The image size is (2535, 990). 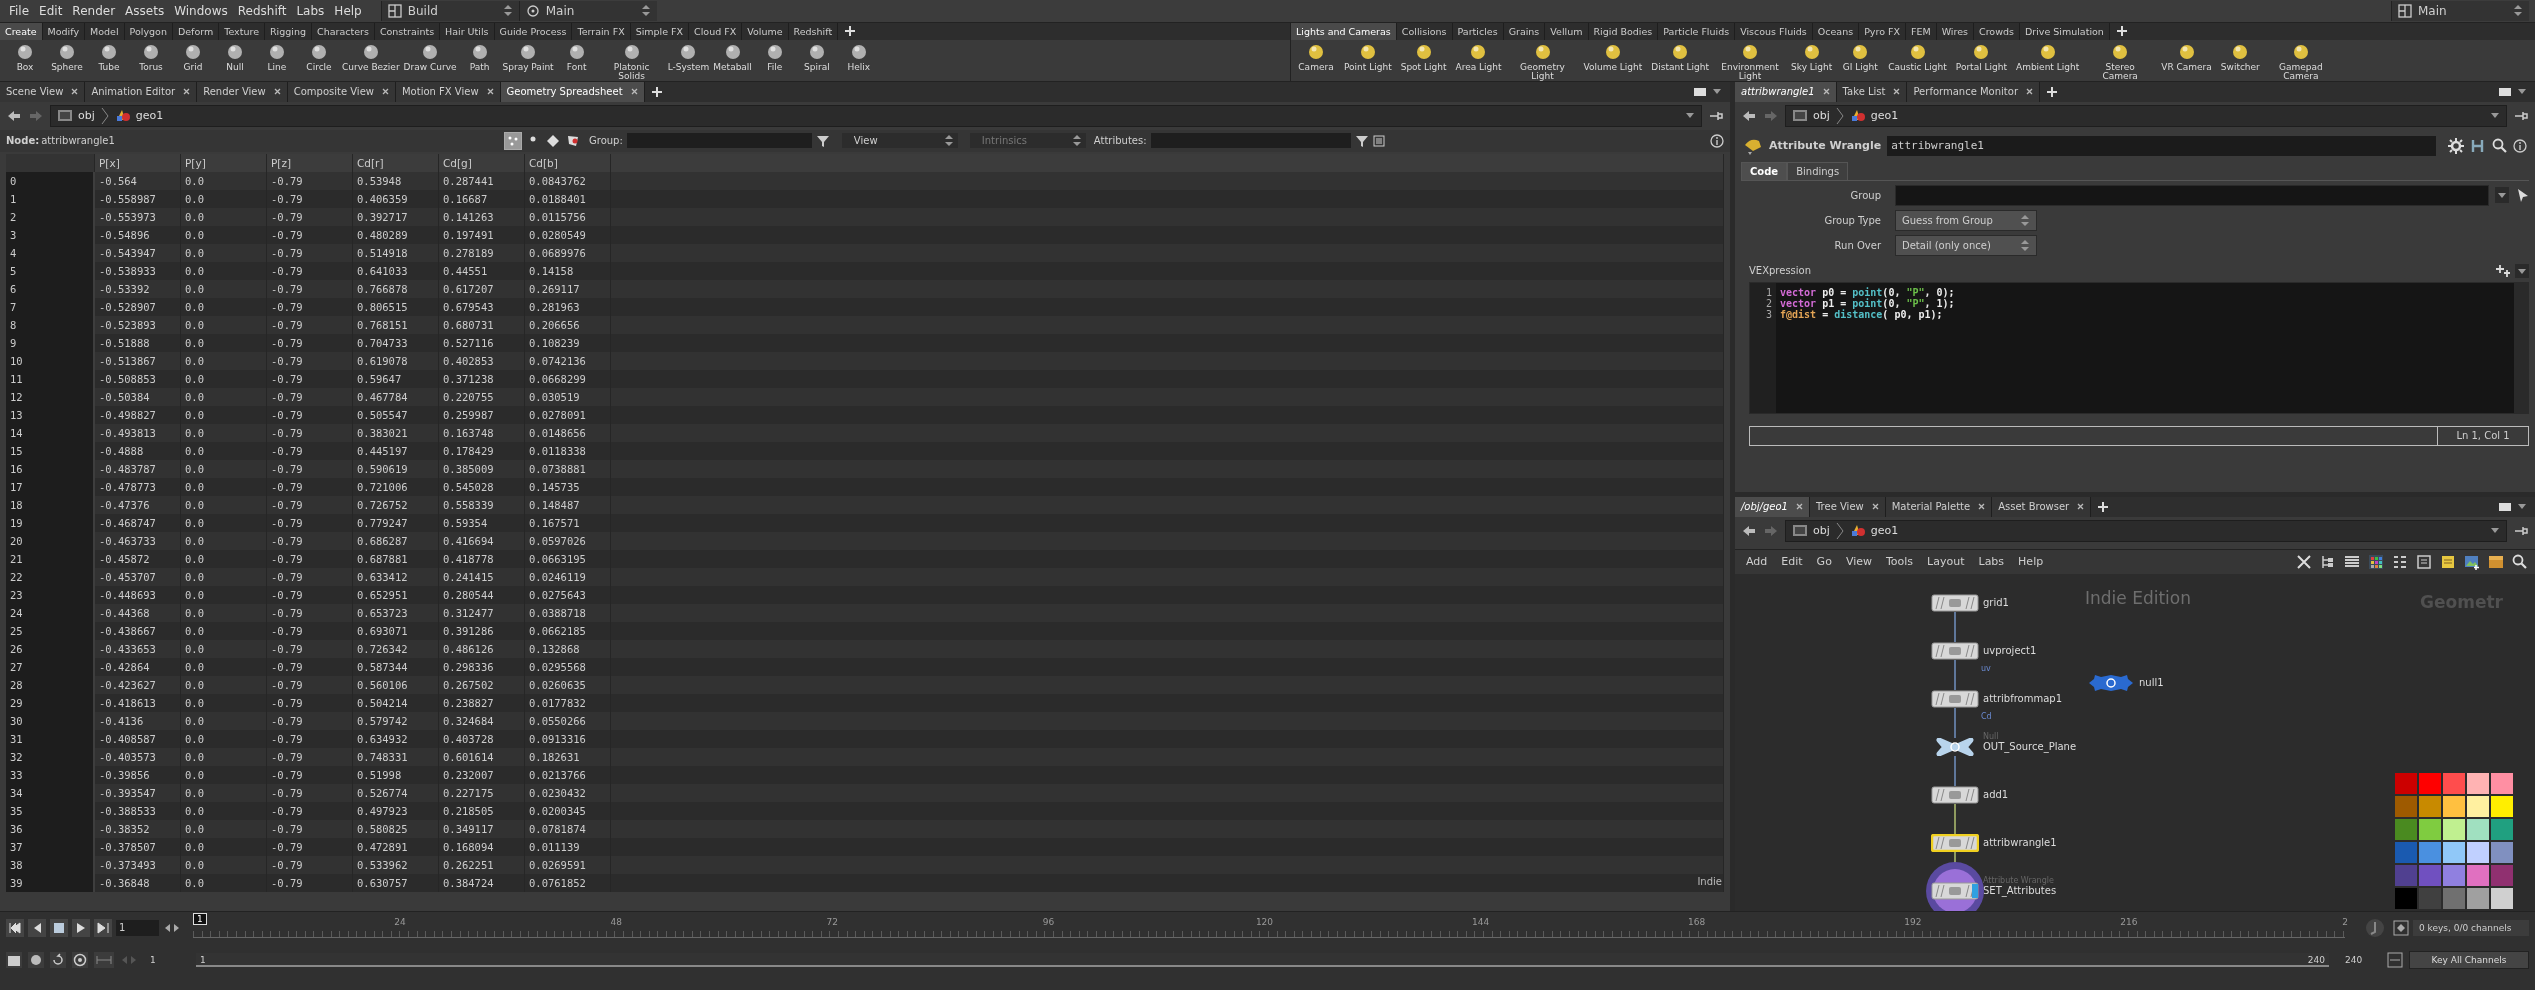 I want to click on shelf-tab: Rigging, so click(x=288, y=31).